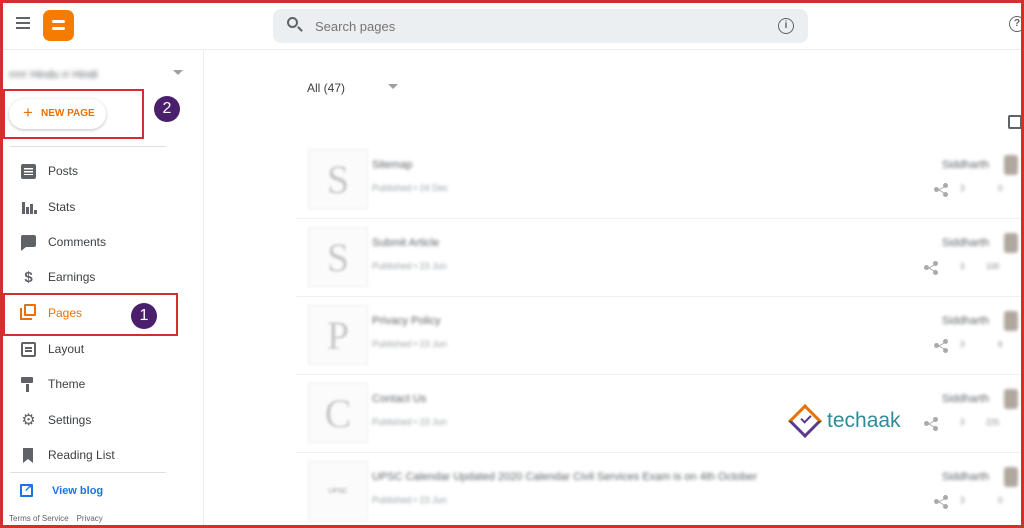  What do you see at coordinates (68, 113) in the screenshot?
I see `new-page-label: NEW PAGE` at bounding box center [68, 113].